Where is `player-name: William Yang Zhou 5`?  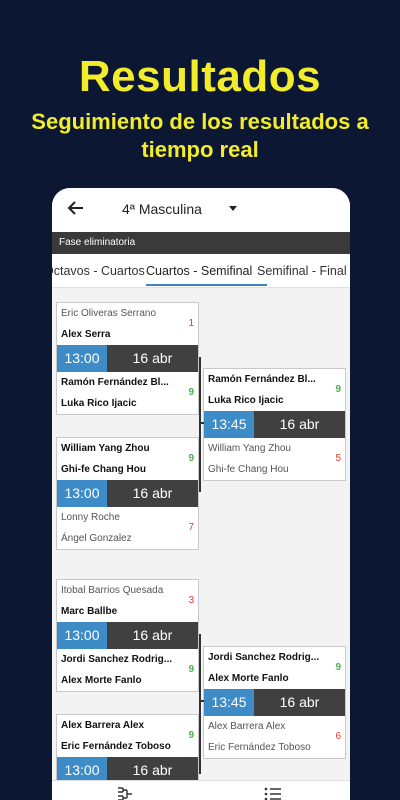
player-name: William Yang Zhou 5 is located at coordinates (274, 451).